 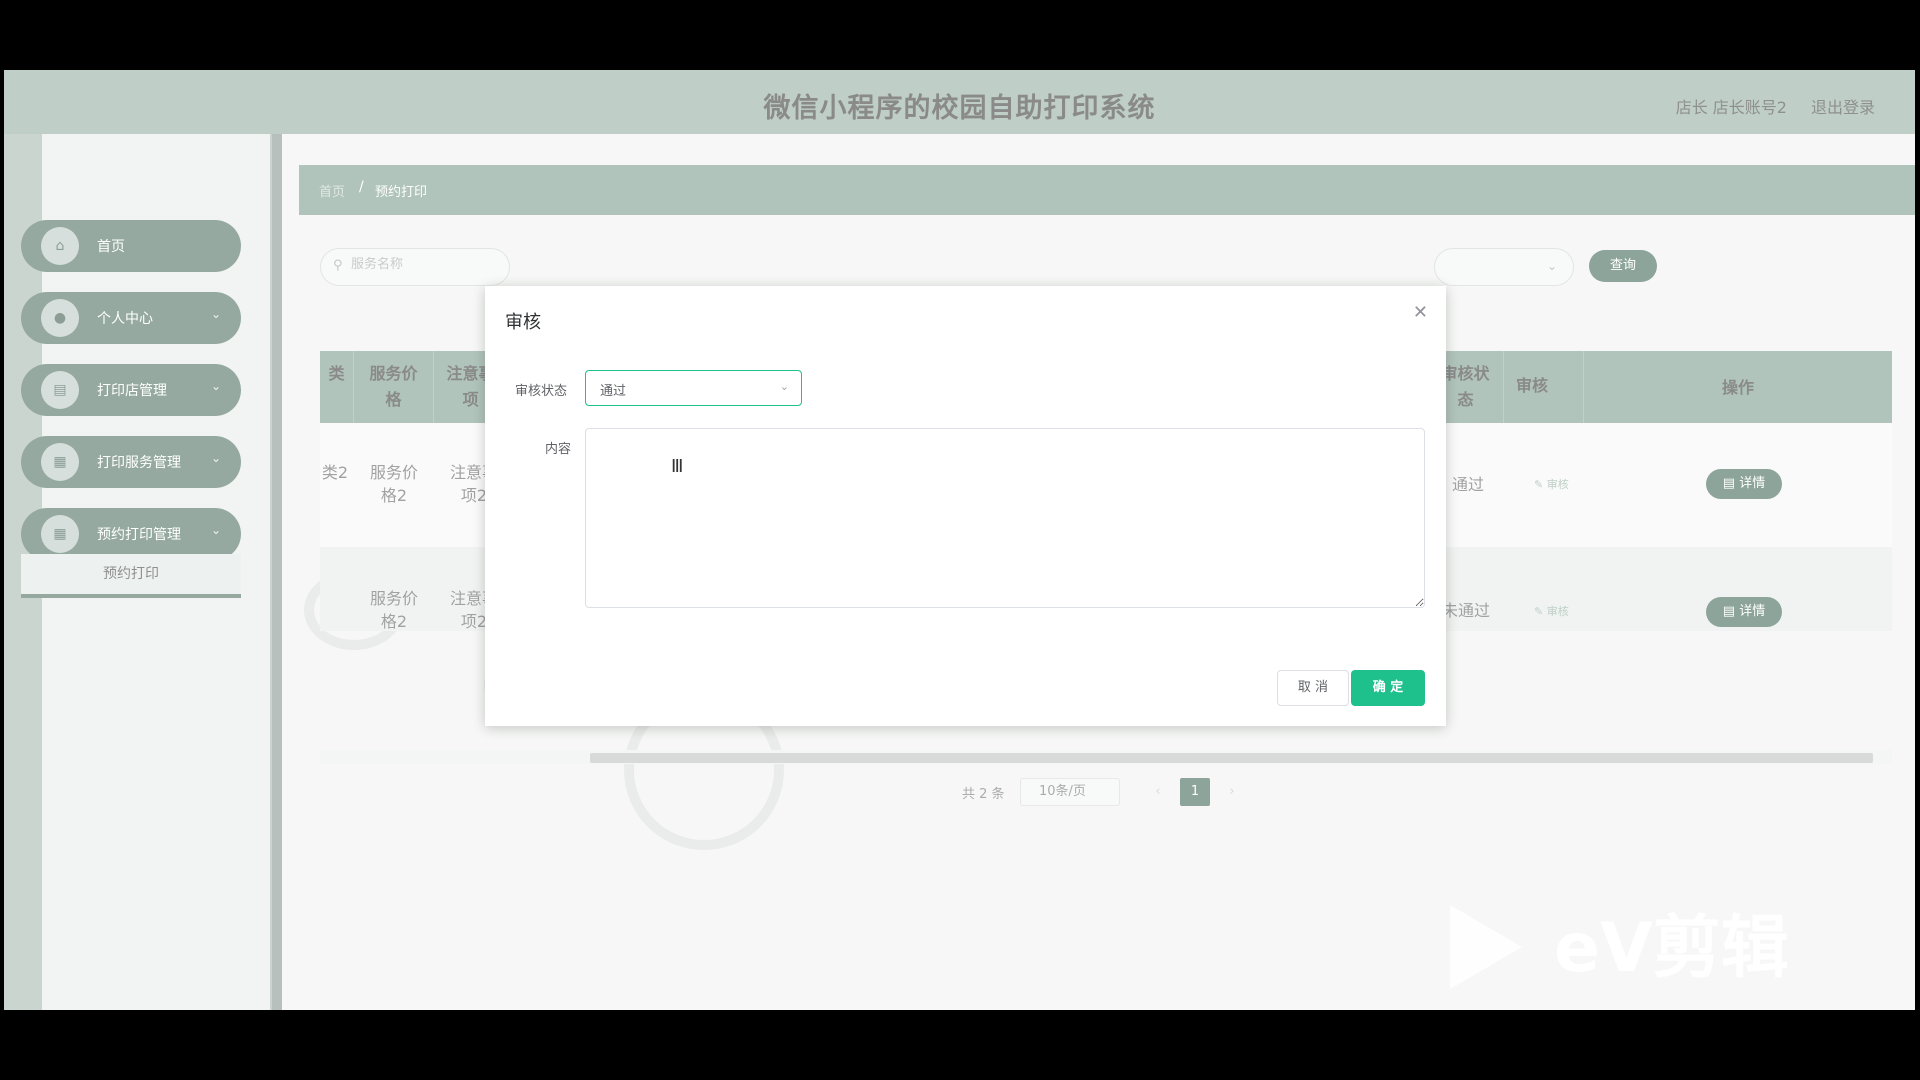 I want to click on content-textarea, so click(x=1005, y=518).